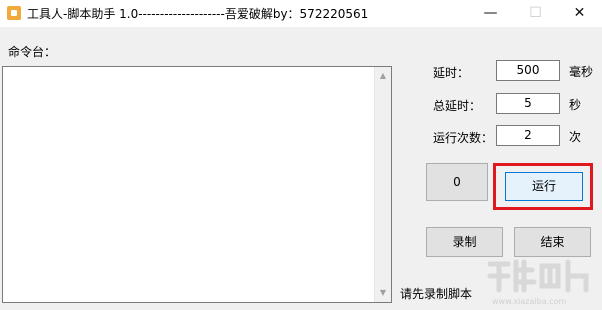 This screenshot has width=602, height=310. Describe the element at coordinates (457, 182) in the screenshot. I see `counter-button: 0` at that location.